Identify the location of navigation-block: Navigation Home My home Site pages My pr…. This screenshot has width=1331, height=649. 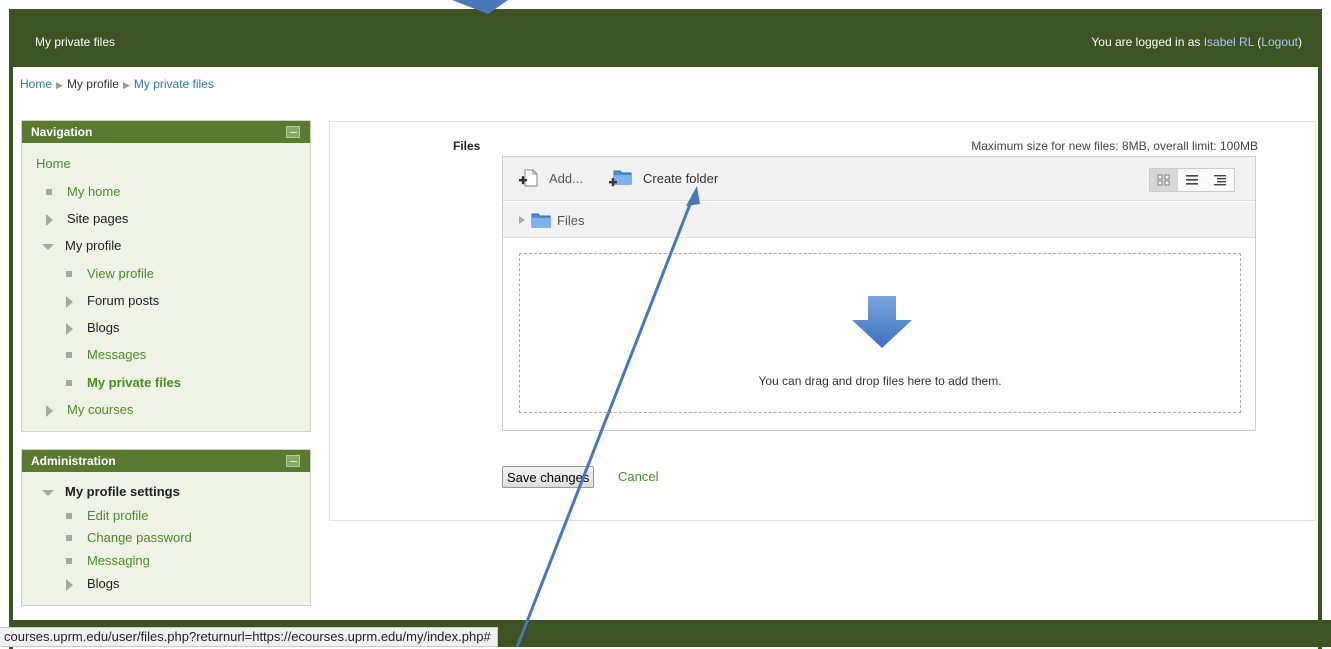
(166, 276).